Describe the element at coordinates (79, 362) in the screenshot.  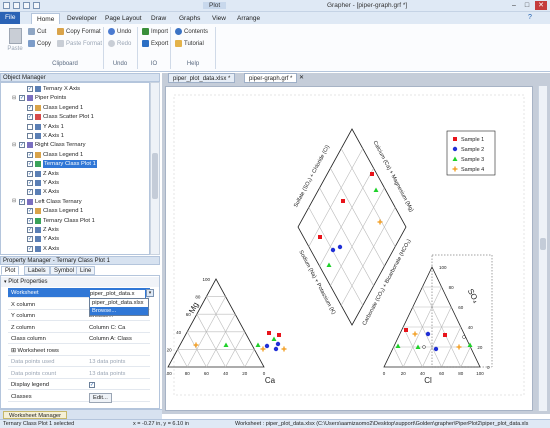
I see `property-row: Data points used 13 data points` at that location.